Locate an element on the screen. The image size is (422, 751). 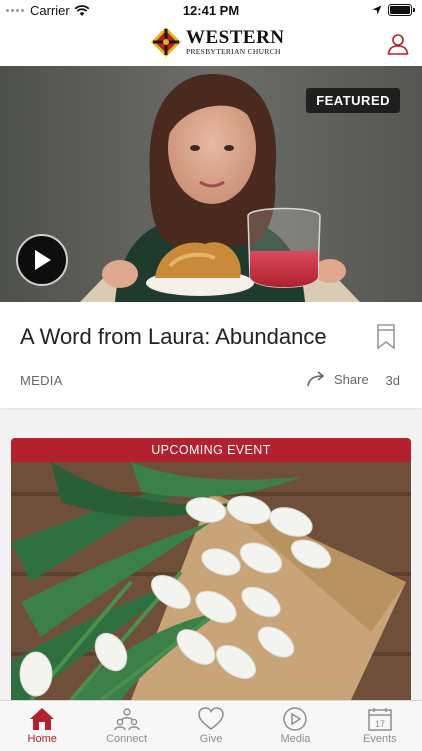
tab-label: Give is located at coordinates (211, 739).